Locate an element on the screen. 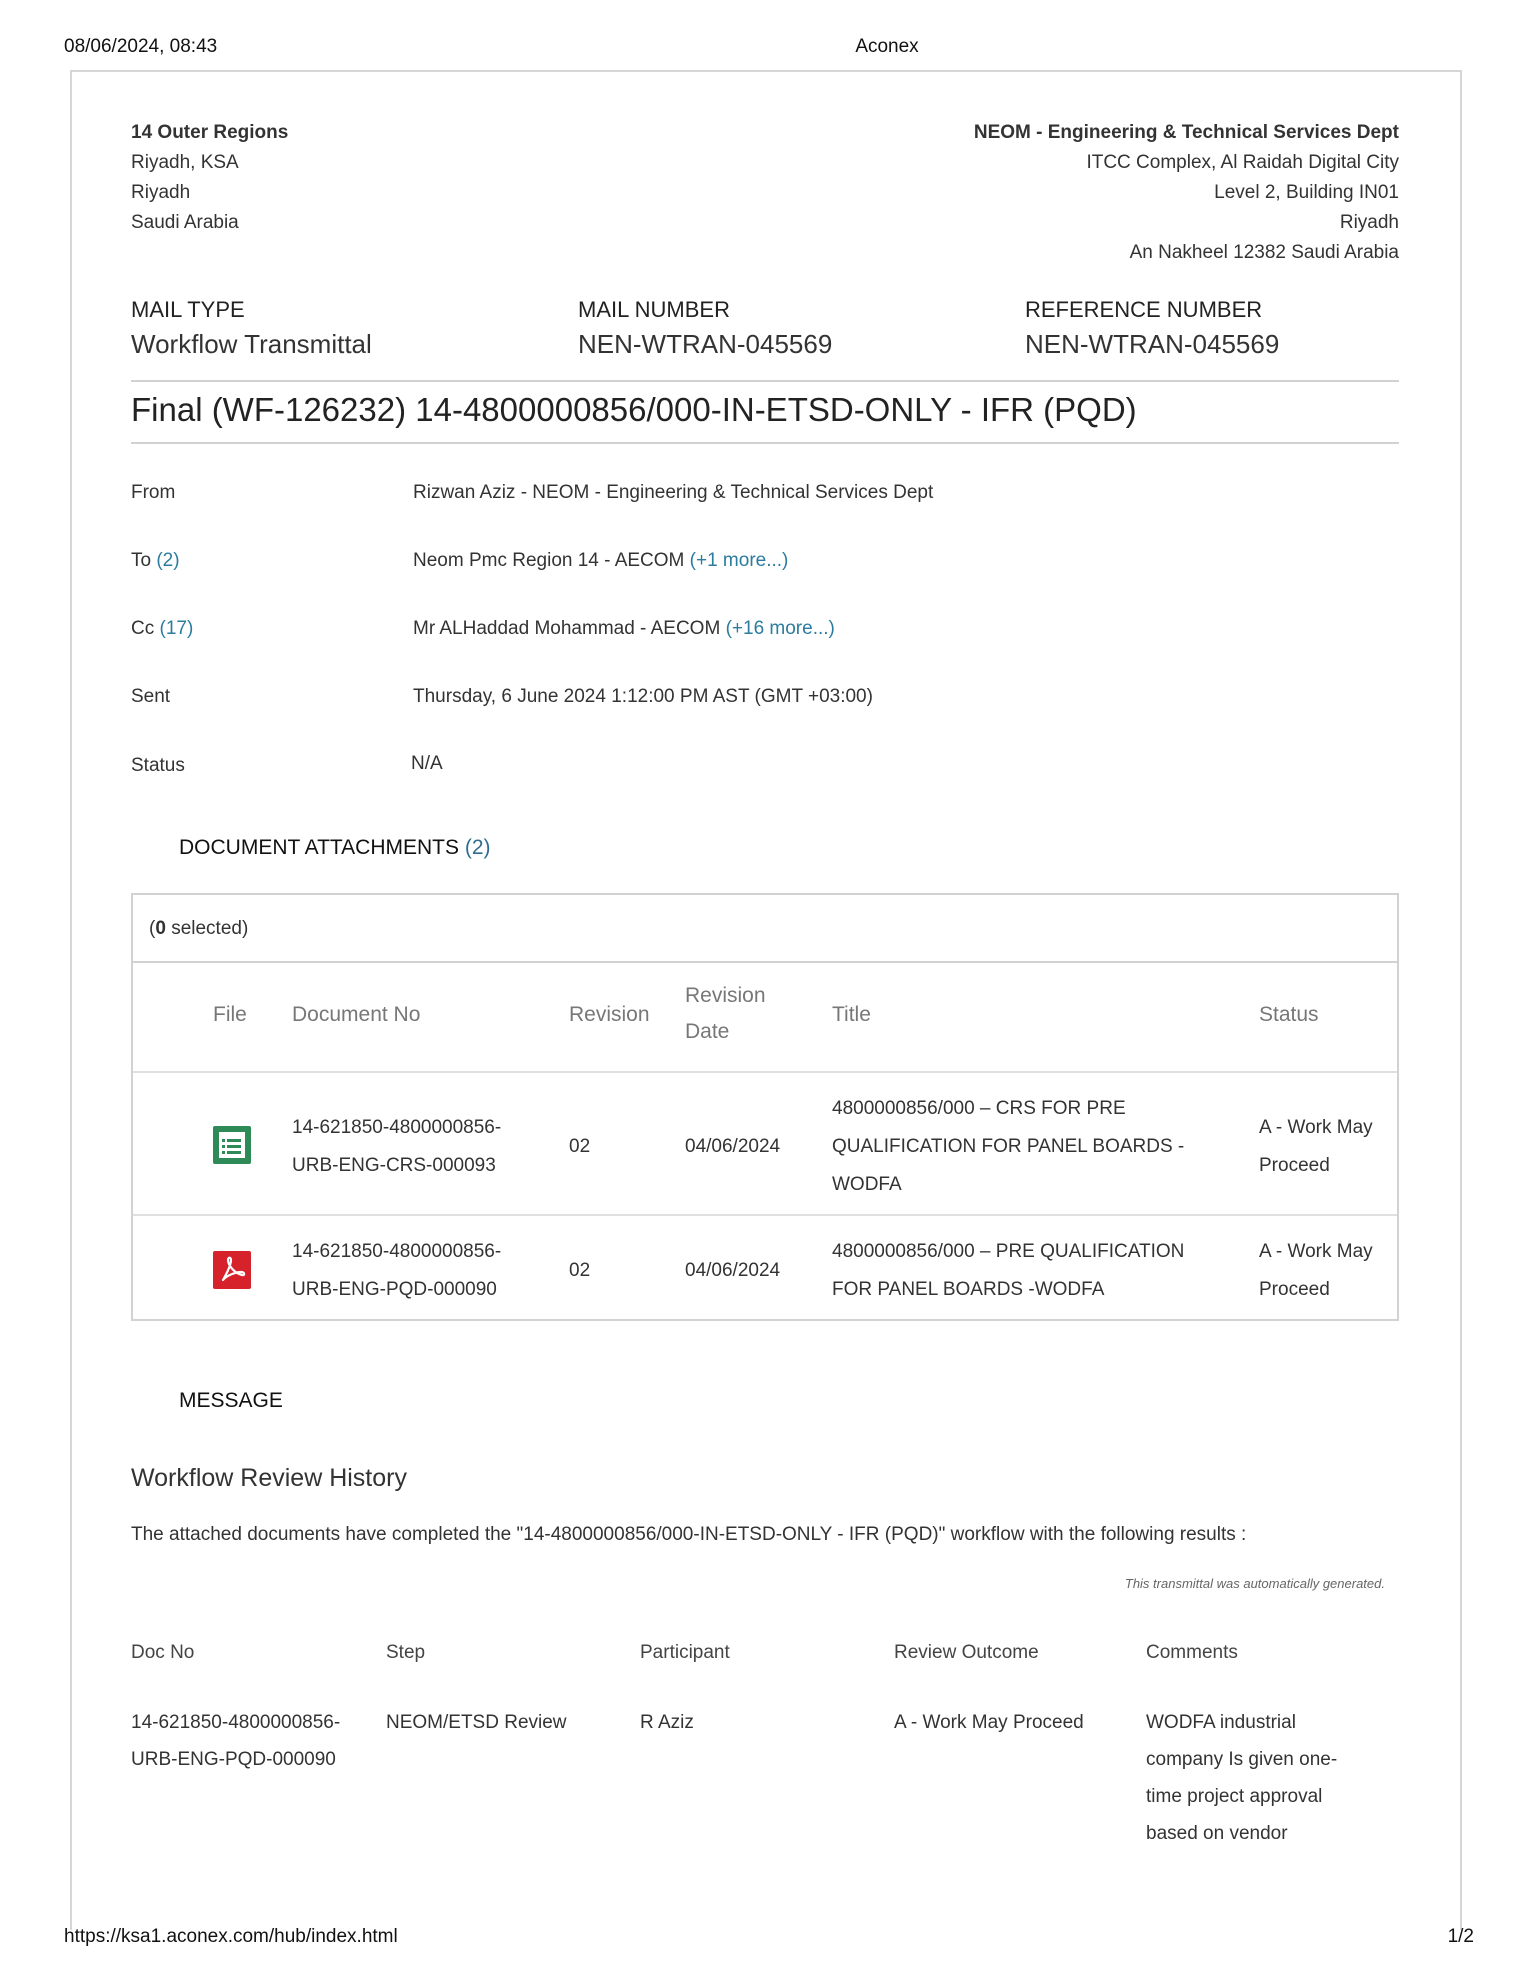 The image size is (1530, 1980). column-header-title: Title is located at coordinates (851, 1015).